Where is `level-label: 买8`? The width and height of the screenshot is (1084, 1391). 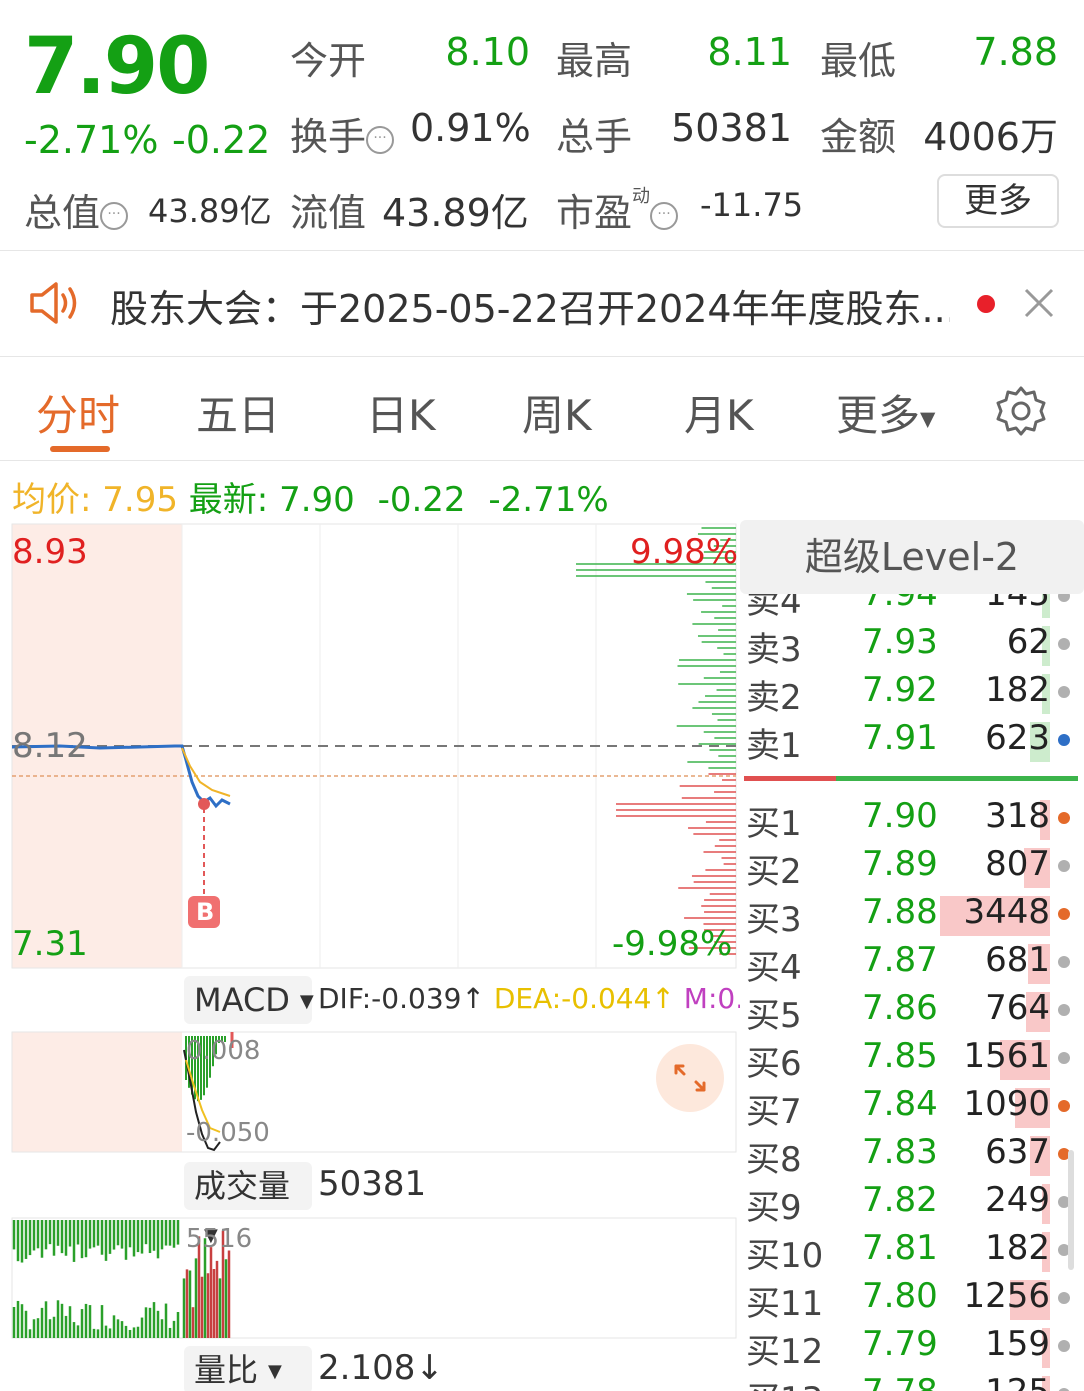
level-label: 买8 is located at coordinates (774, 1160).